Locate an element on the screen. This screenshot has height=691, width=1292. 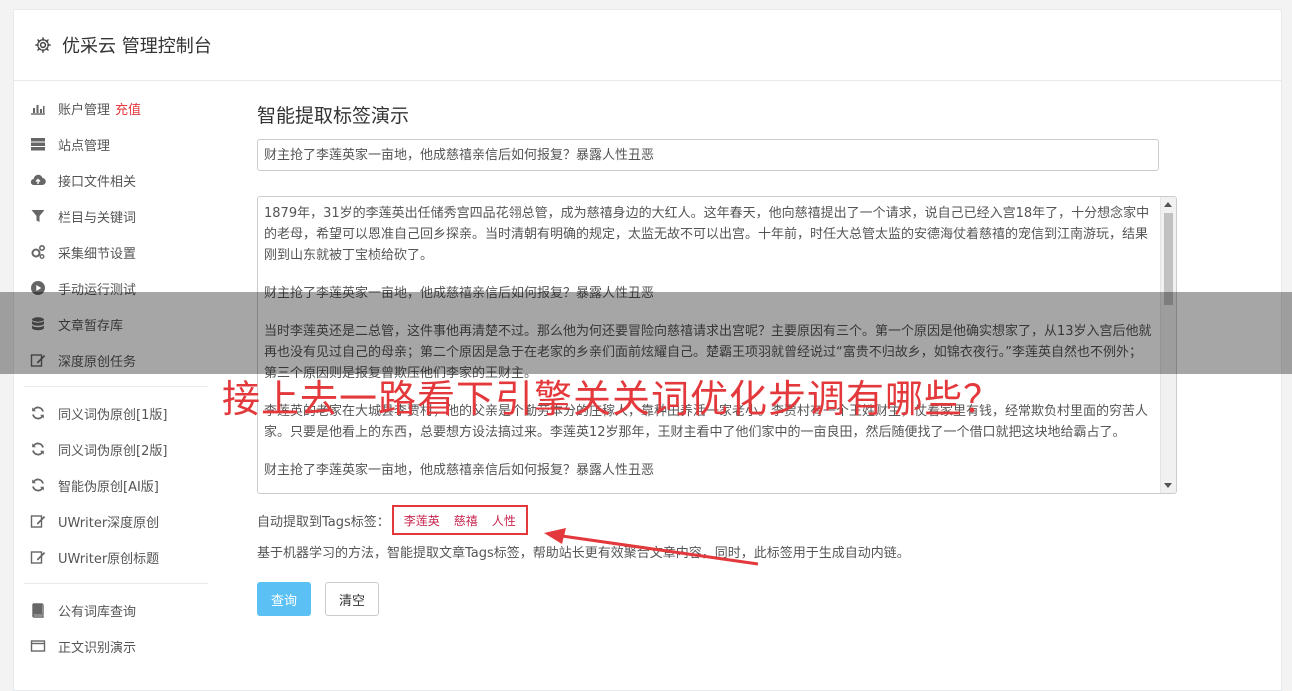
tag-item: 人性 is located at coordinates (503, 520).